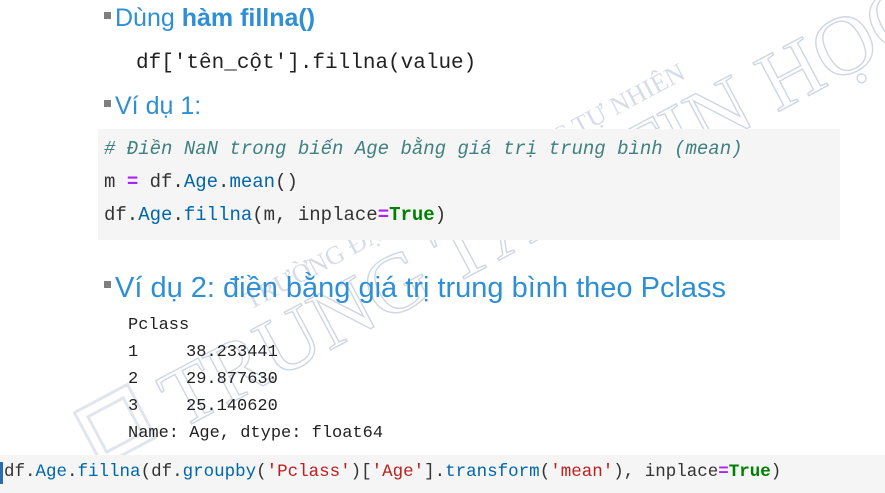  I want to click on output-row: 3 25.140620, so click(203, 406).